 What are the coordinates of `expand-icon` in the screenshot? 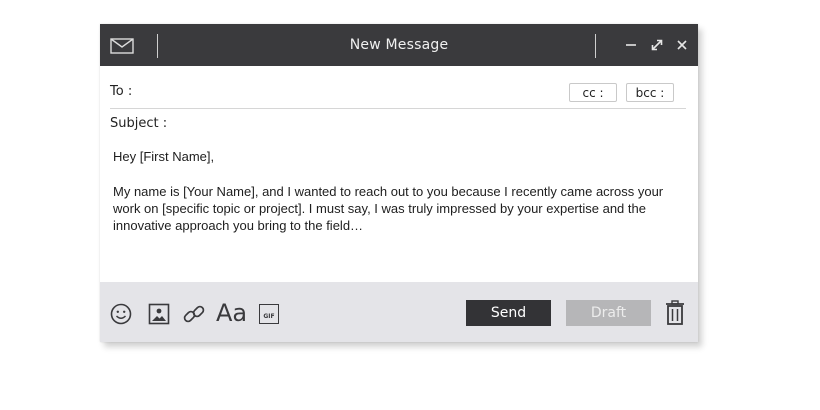 It's located at (657, 45).